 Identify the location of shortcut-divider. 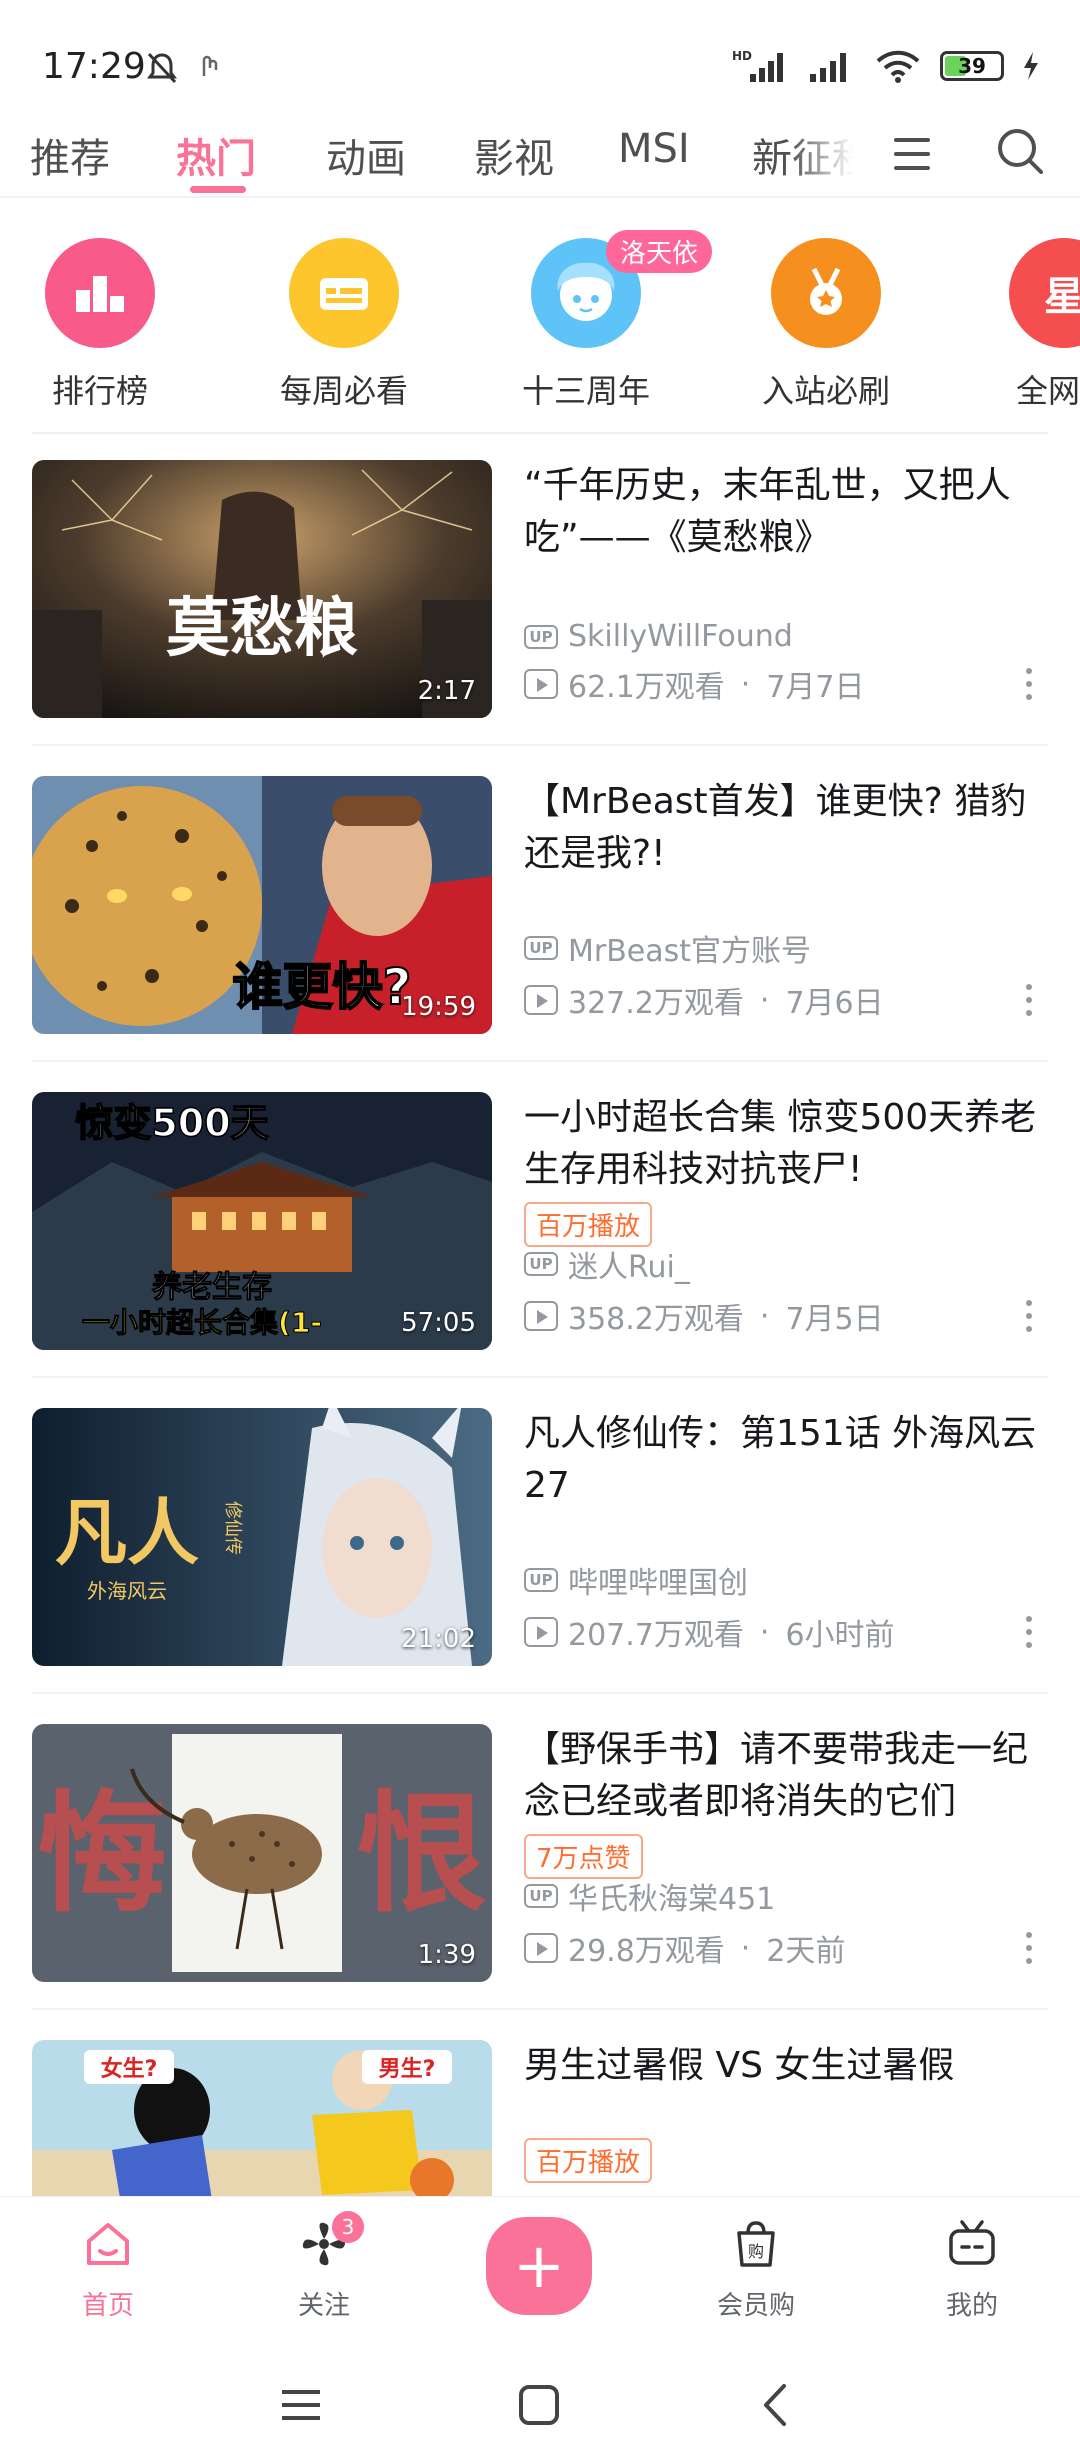
(540, 433).